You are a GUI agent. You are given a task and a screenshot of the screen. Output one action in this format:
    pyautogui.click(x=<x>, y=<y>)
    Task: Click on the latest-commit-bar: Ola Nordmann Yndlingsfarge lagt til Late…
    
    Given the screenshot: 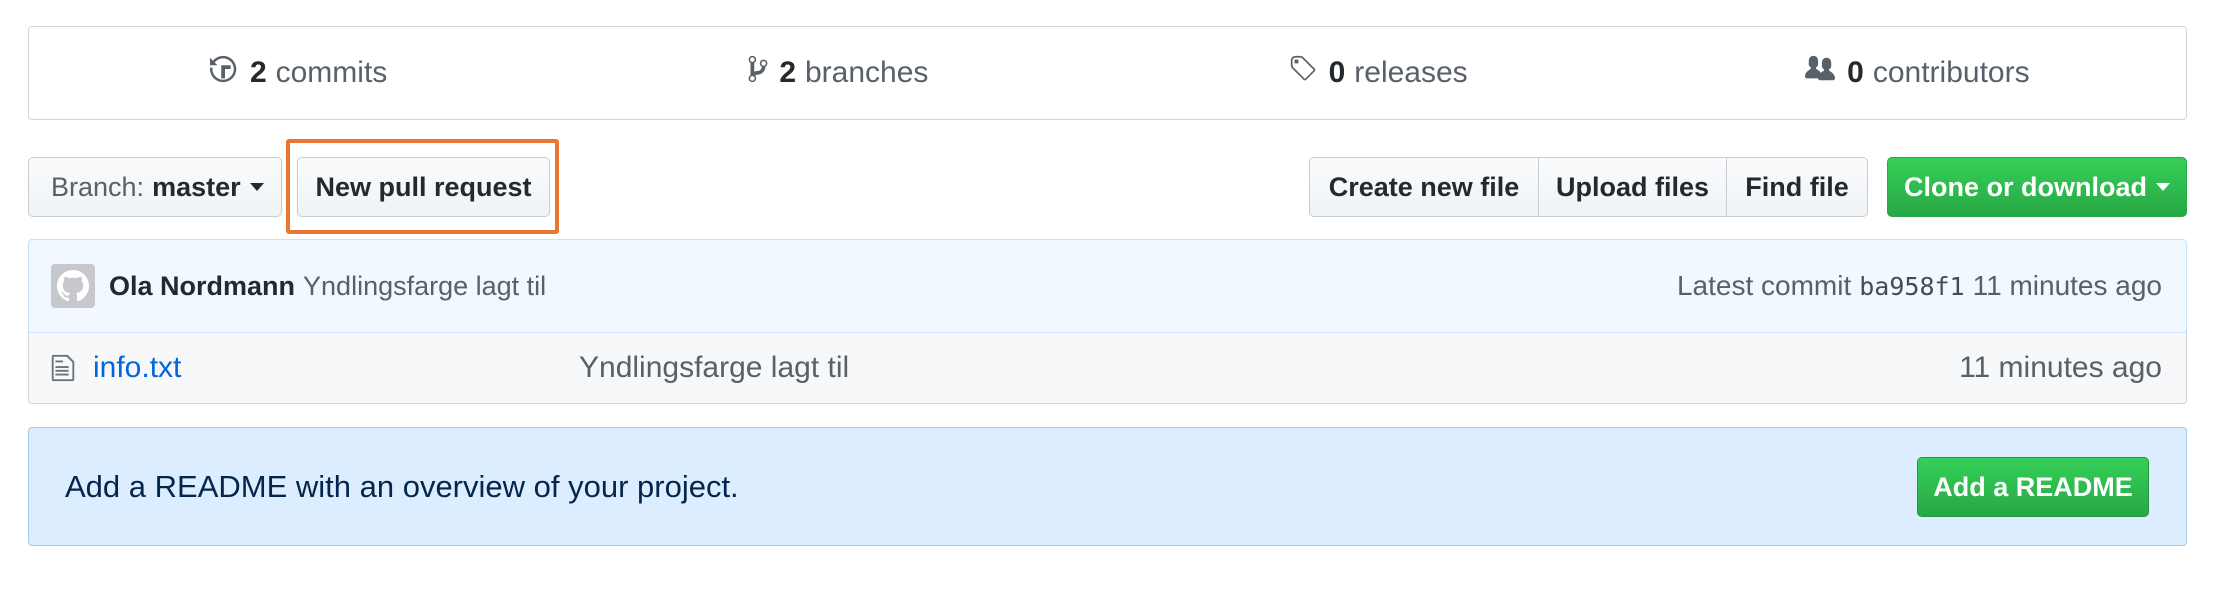 What is the action you would take?
    pyautogui.click(x=1107, y=286)
    